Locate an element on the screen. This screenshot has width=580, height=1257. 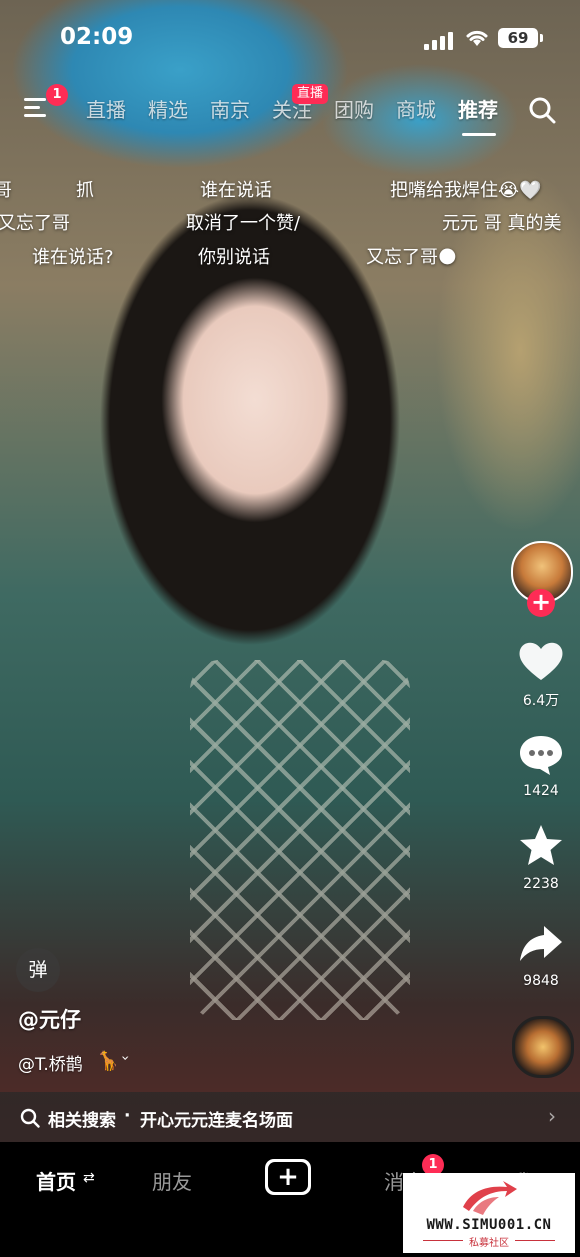
mentioned-user: @T.桥鹊 is located at coordinates (50, 1062).